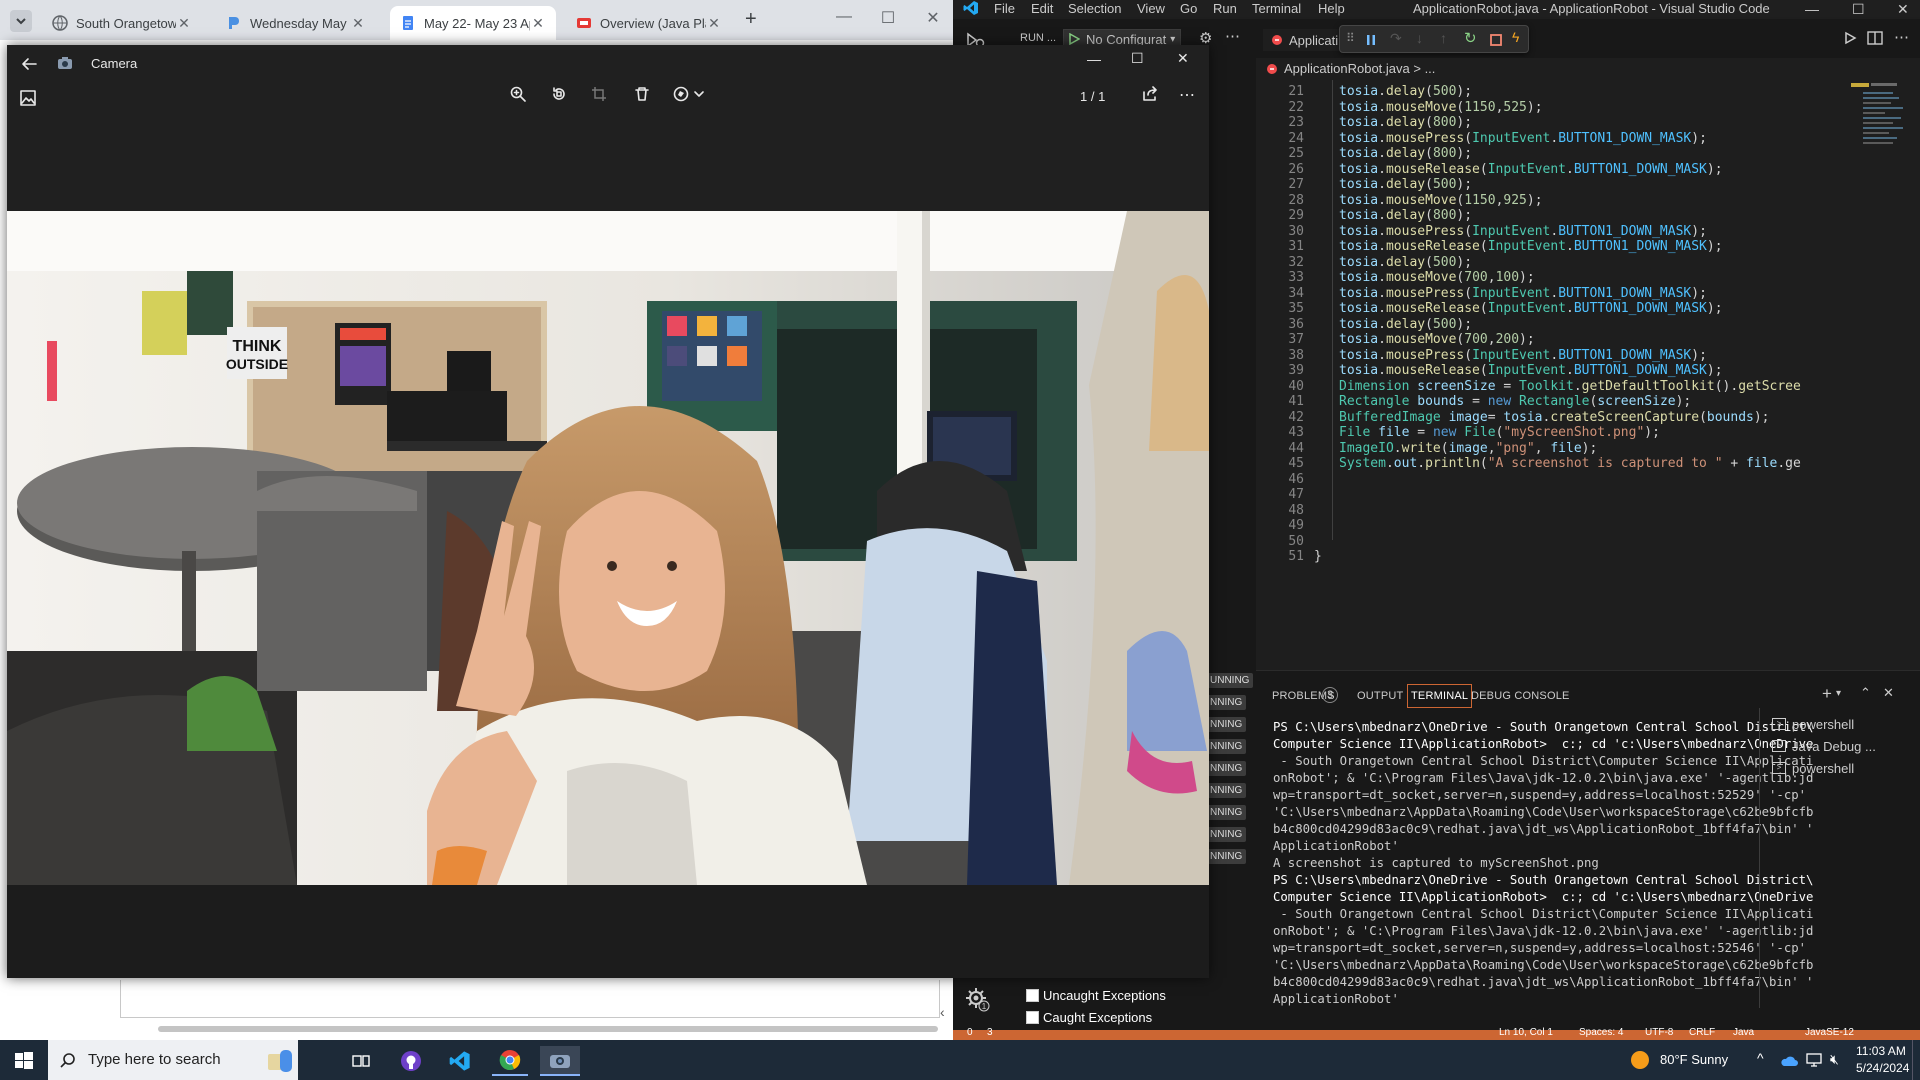 The width and height of the screenshot is (1920, 1080). Describe the element at coordinates (1694, 1059) in the screenshot. I see `weather-text: 80°F Sunny` at that location.